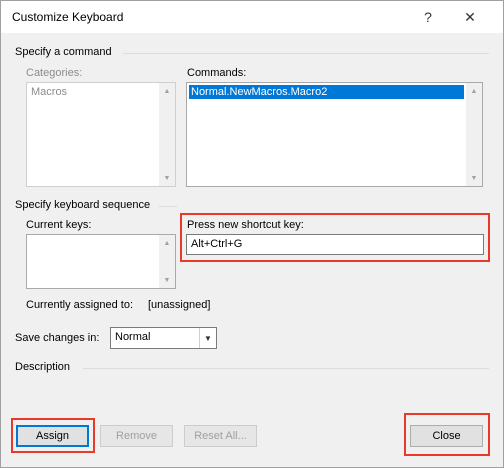 Image resolution: width=504 pixels, height=468 pixels. I want to click on current-keys-listbox: ▲ ▼, so click(101, 261).